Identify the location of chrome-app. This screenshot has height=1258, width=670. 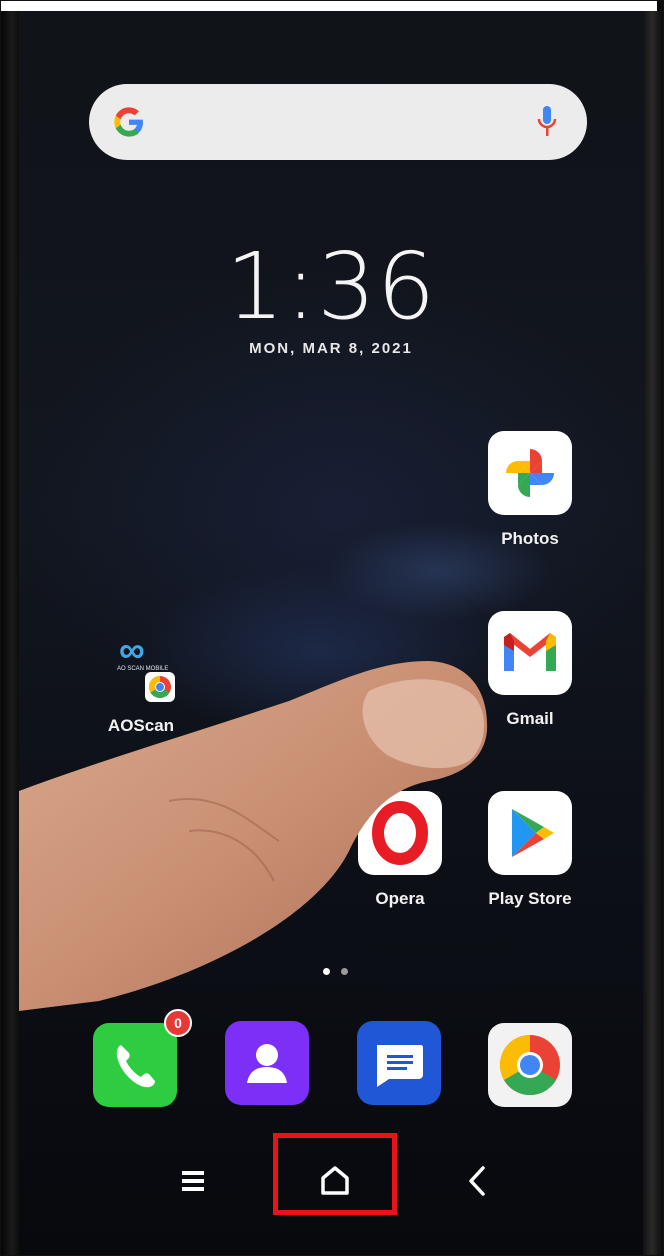
(530, 1065).